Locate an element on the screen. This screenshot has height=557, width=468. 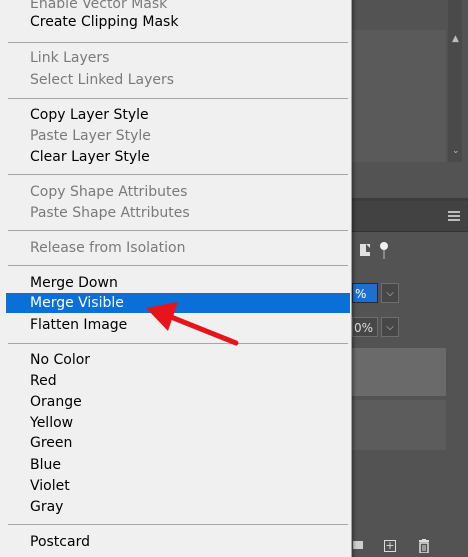
opacity-input: % is located at coordinates (365, 293).